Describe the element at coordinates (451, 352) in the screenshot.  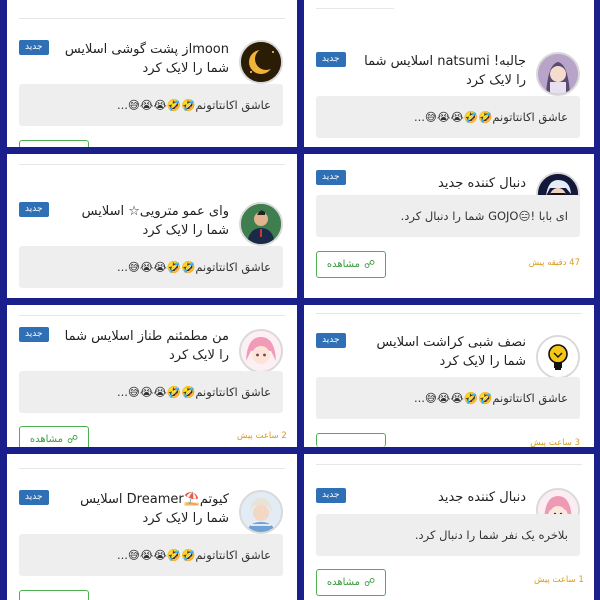
I see `notification-title: نصف شبی کراشت اسلایس شما را لایک کرد` at that location.